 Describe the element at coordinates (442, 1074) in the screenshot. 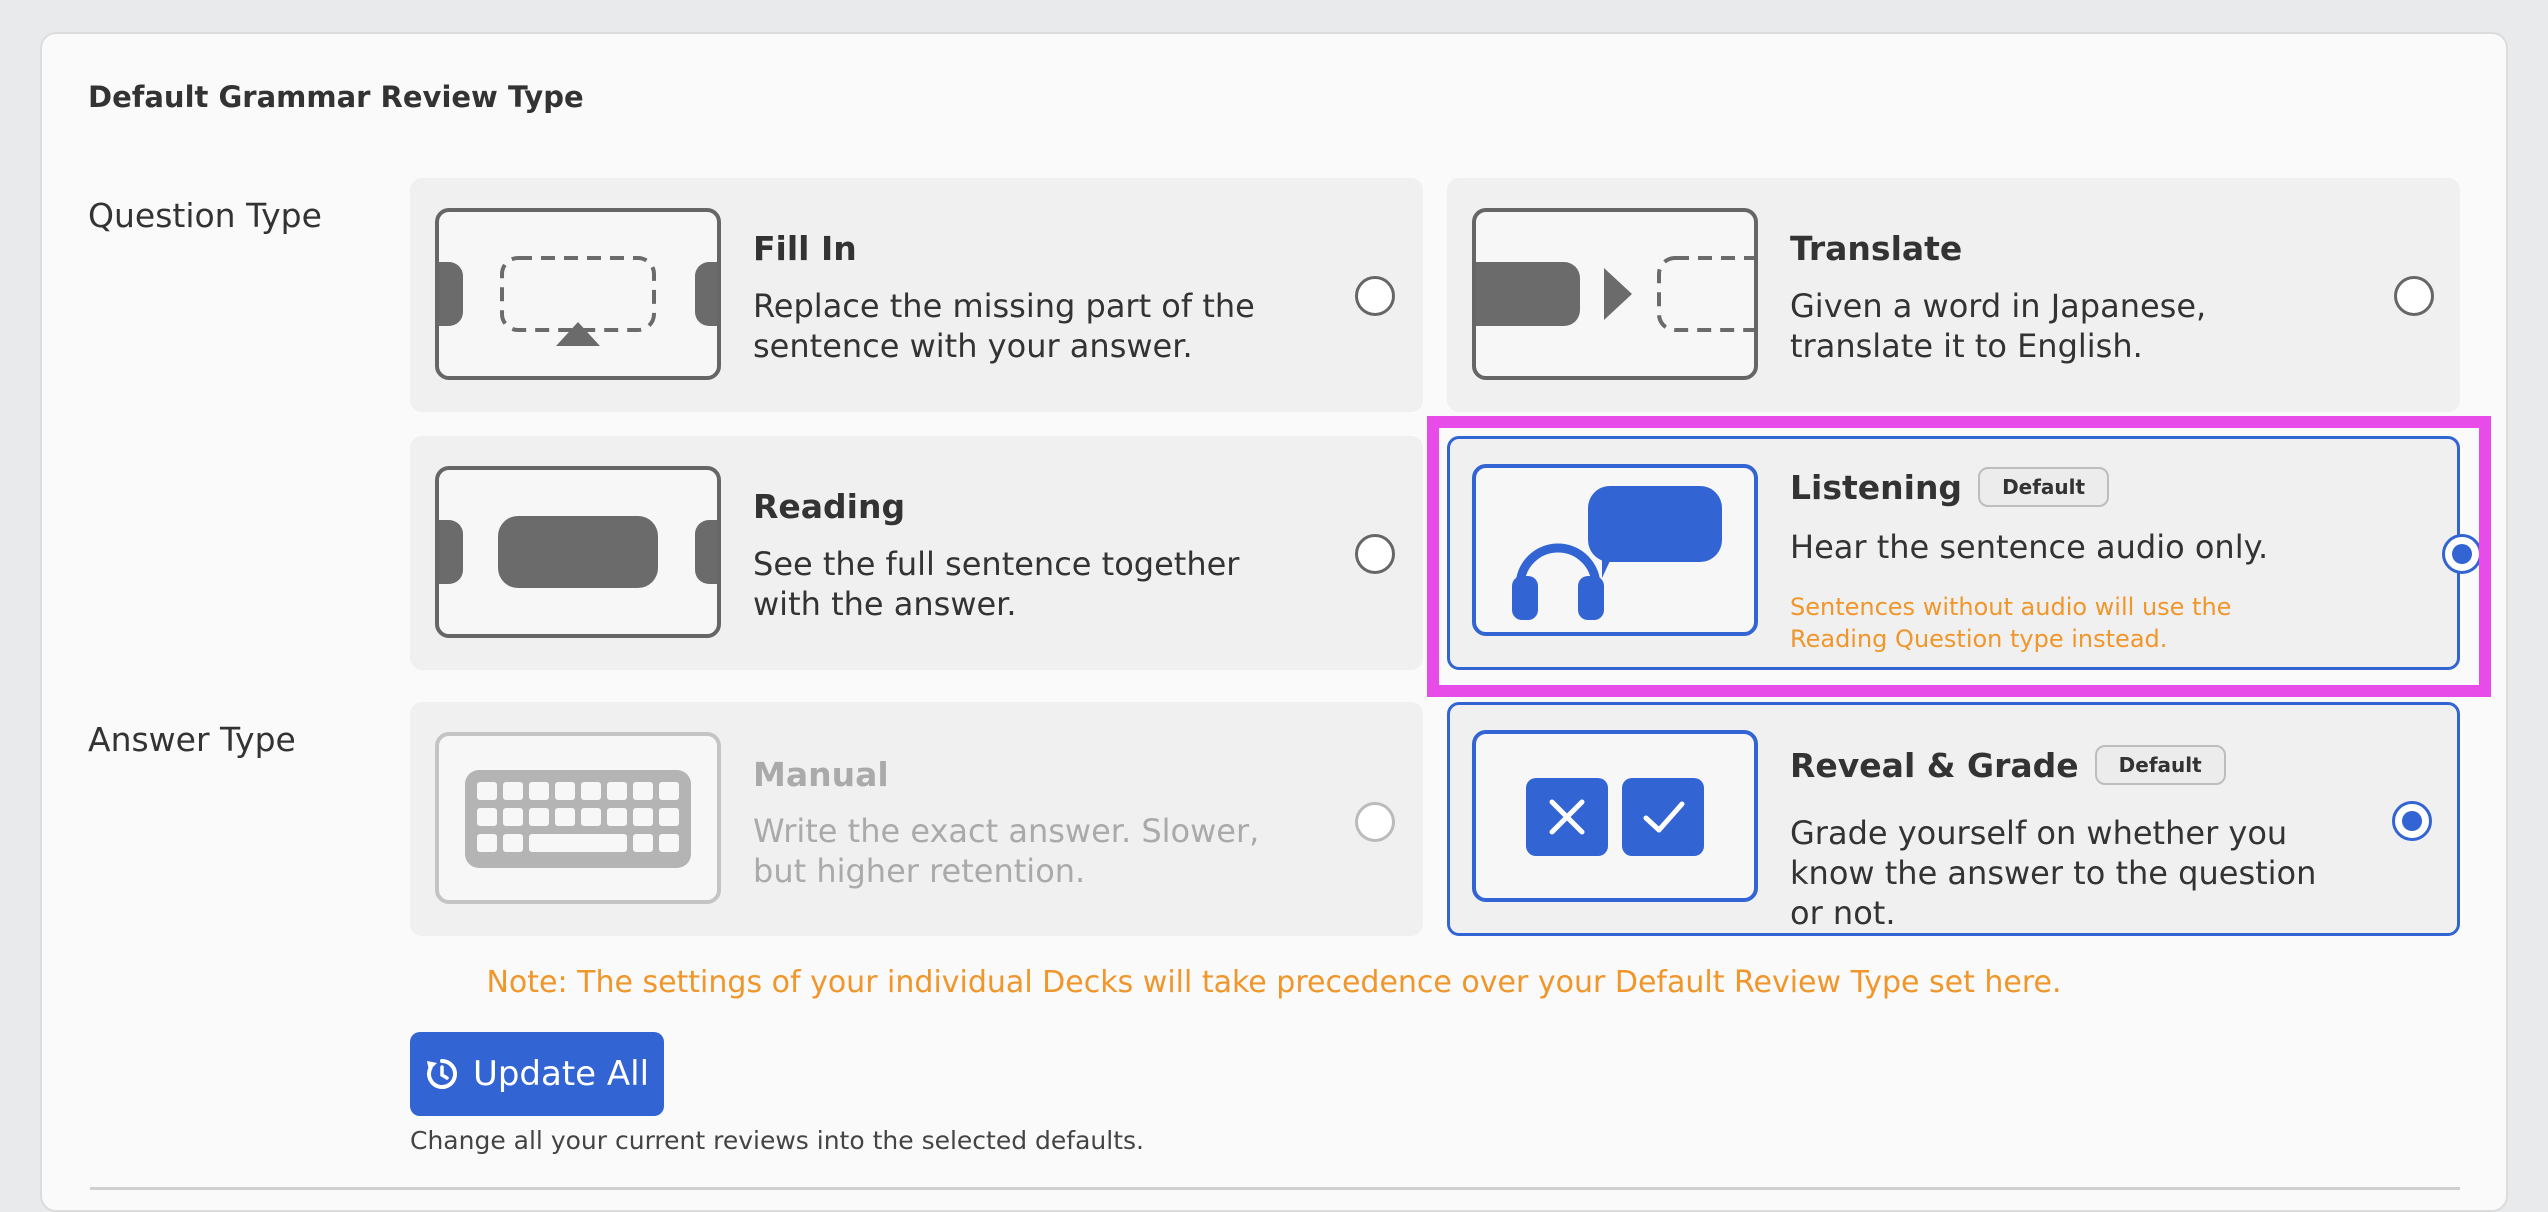

I see `refresh-clock-icon` at that location.